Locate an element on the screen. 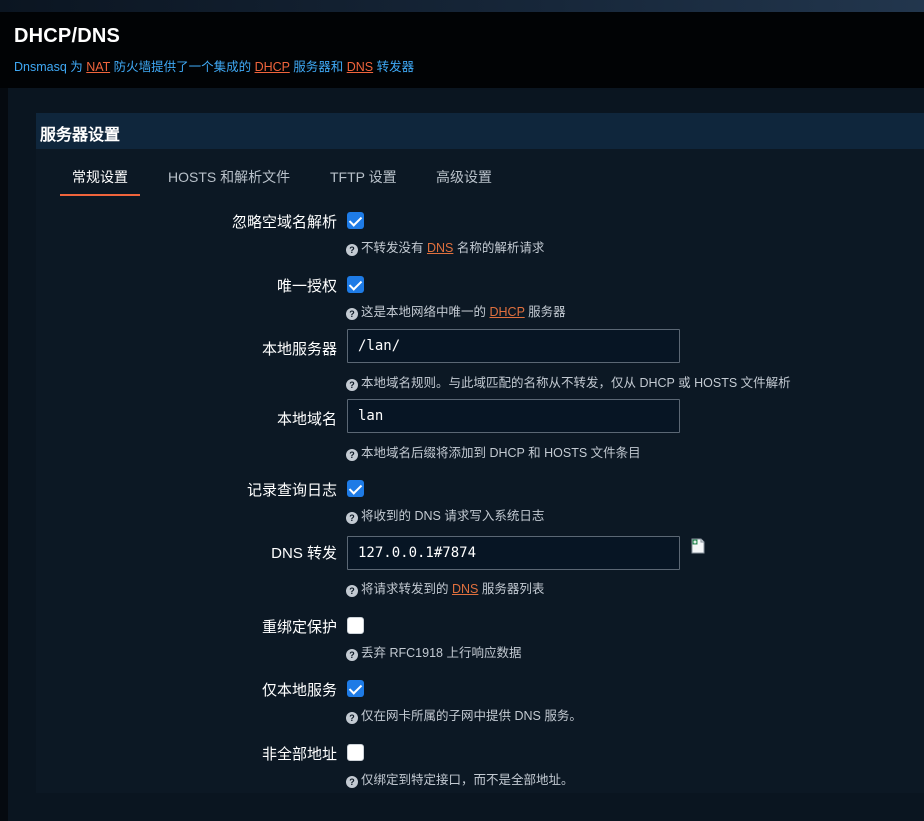 This screenshot has height=821, width=924. tab-general: 常规设置 is located at coordinates (100, 182).